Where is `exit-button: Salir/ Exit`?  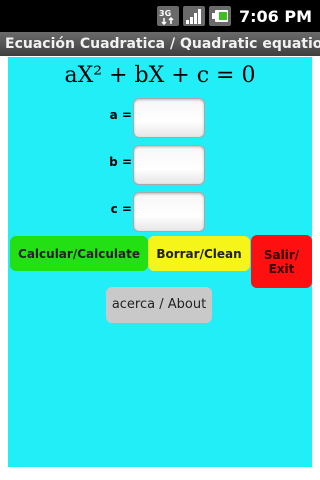
exit-button: Salir/ Exit is located at coordinates (281, 261).